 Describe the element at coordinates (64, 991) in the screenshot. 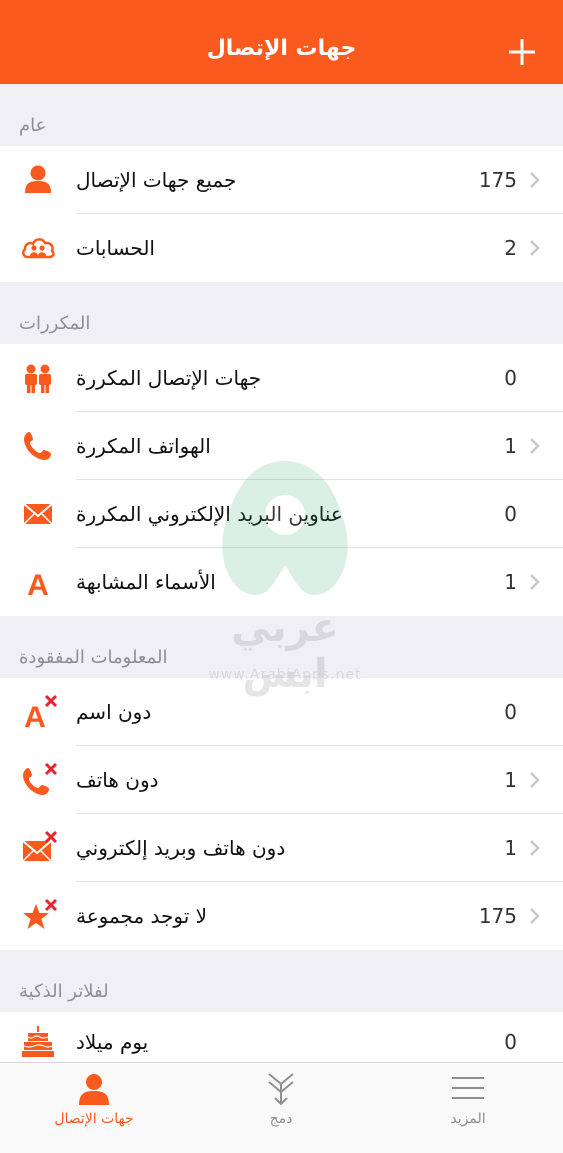

I see `section-title: لفلاتر الذكية` at that location.